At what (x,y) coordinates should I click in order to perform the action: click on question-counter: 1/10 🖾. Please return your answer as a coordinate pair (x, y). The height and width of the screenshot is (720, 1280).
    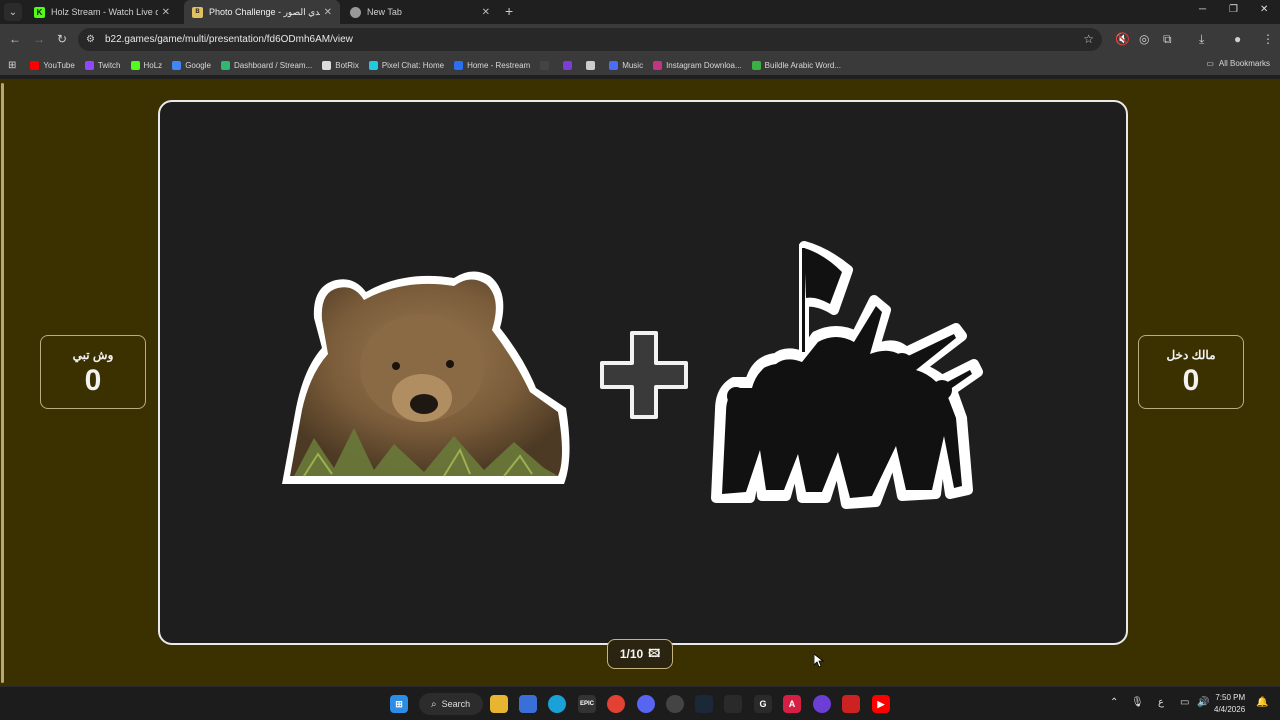
    Looking at the image, I should click on (640, 654).